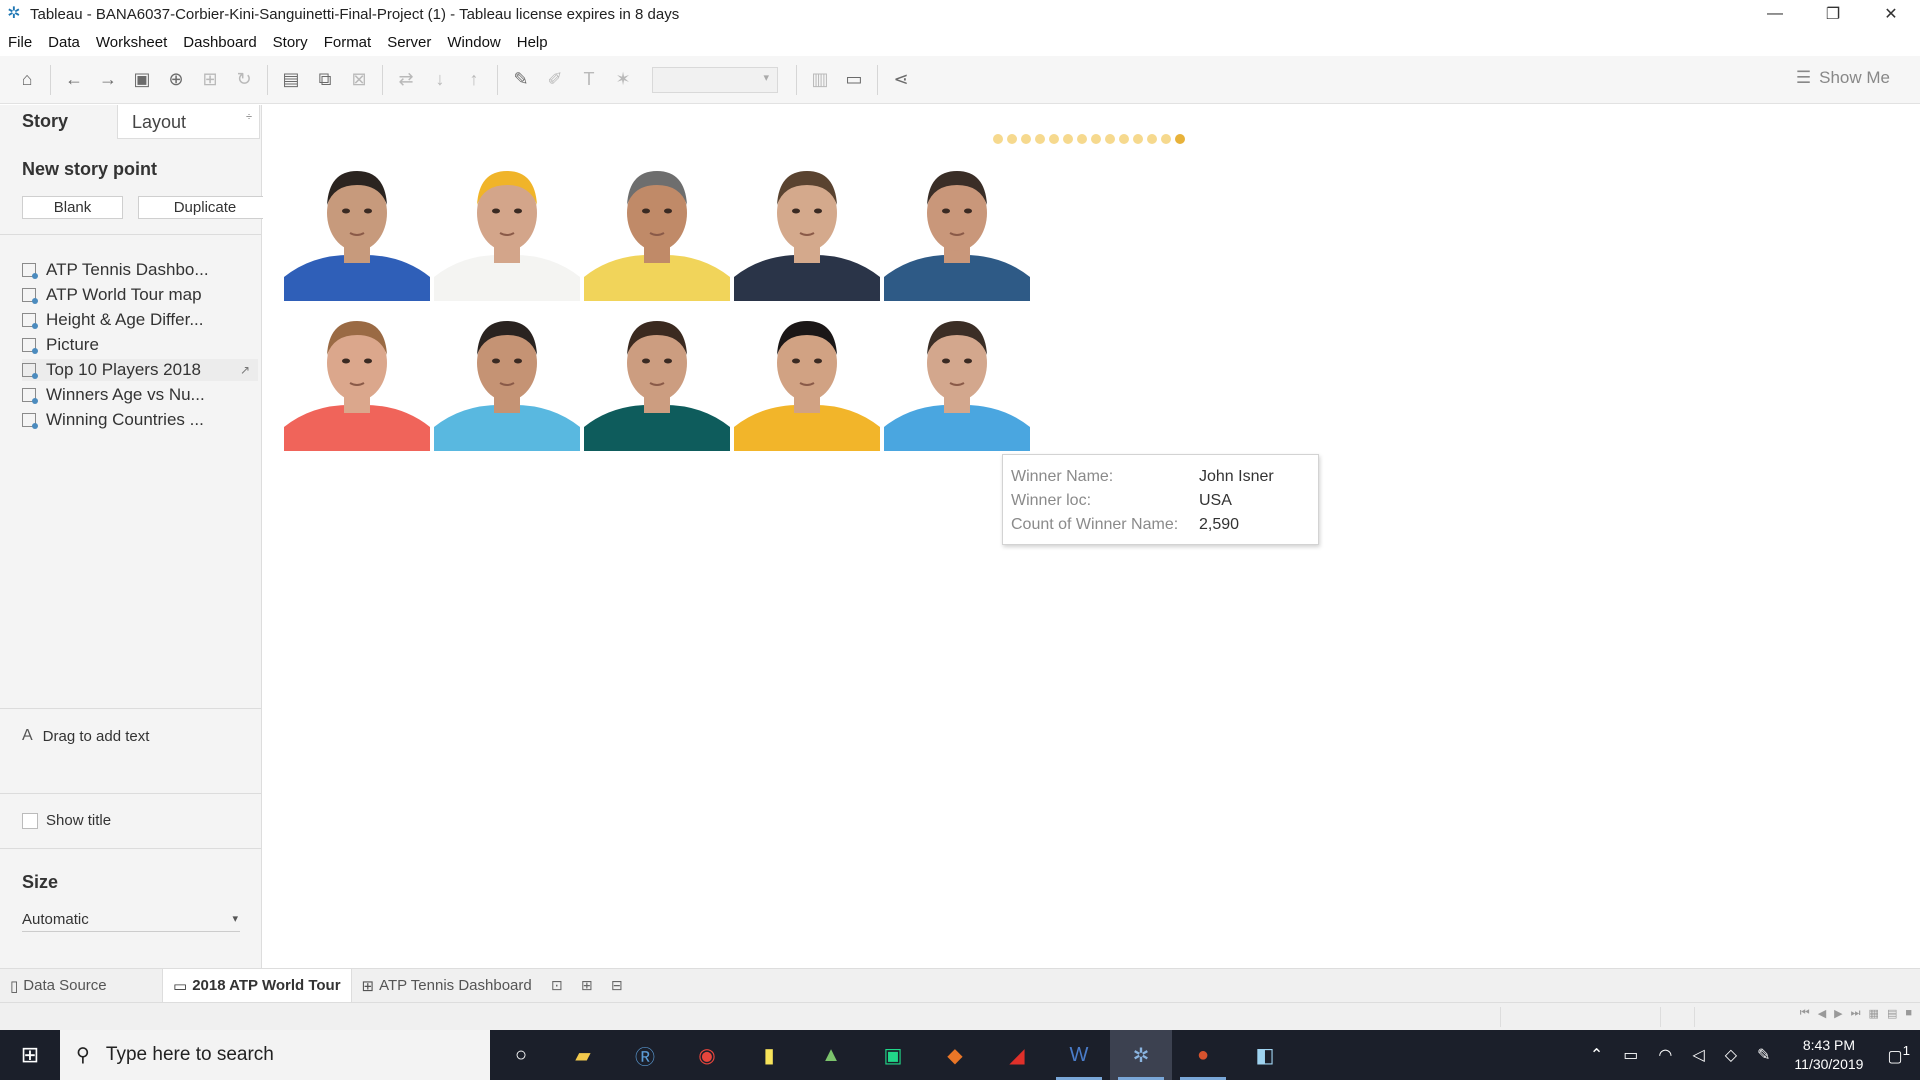 This screenshot has width=1920, height=1080. What do you see at coordinates (532, 42) in the screenshot?
I see `menu-help: Help` at bounding box center [532, 42].